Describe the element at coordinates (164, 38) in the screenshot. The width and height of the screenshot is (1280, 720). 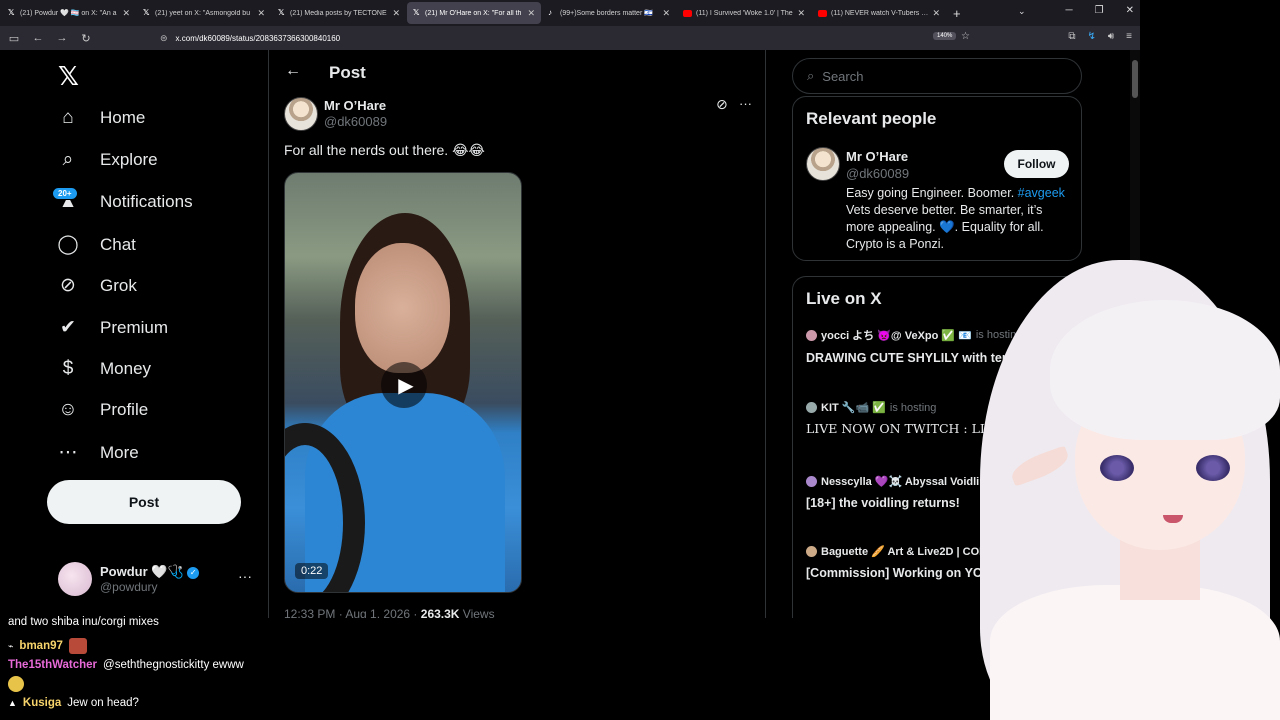
I see `site-info-icon: ⊜` at that location.